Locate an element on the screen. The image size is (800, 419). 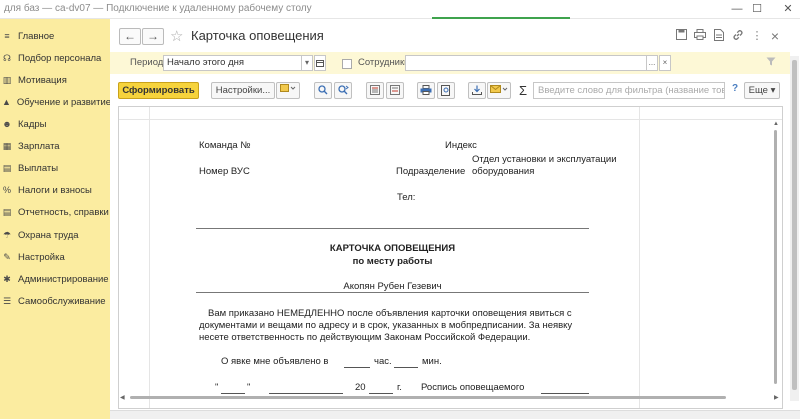
more-menu-icon: ⋮ is located at coordinates (757, 36).